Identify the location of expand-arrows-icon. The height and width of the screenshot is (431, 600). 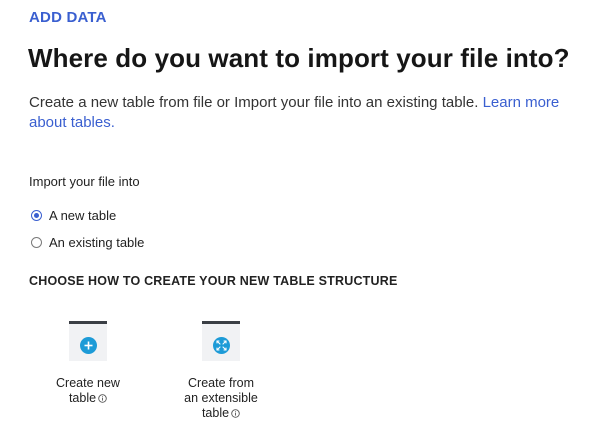
(221, 345).